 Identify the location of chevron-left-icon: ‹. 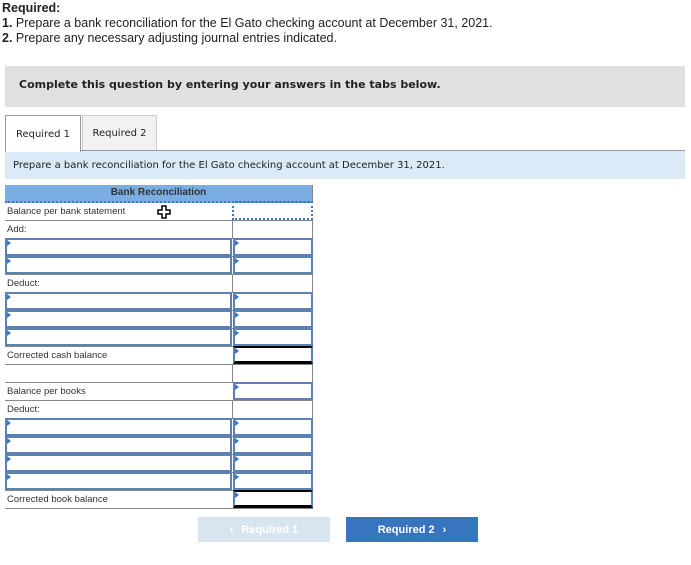
(231, 529).